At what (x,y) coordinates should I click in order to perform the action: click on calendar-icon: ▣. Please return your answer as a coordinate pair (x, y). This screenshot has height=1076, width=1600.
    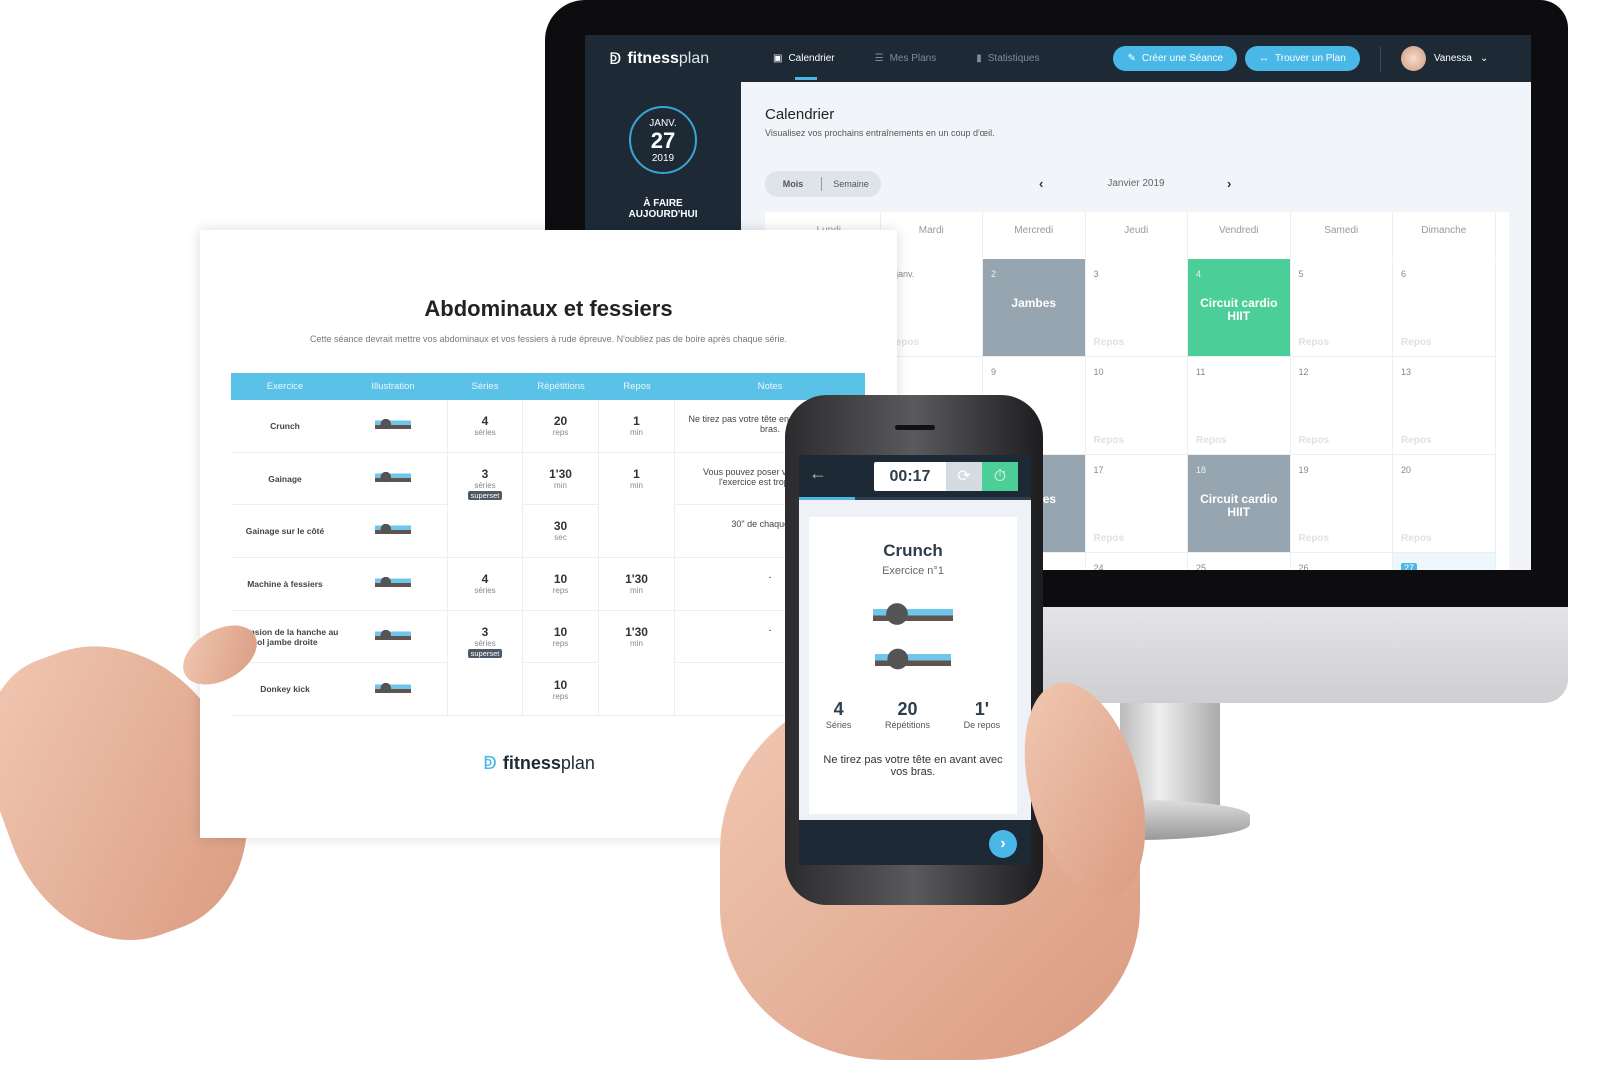
    Looking at the image, I should click on (778, 58).